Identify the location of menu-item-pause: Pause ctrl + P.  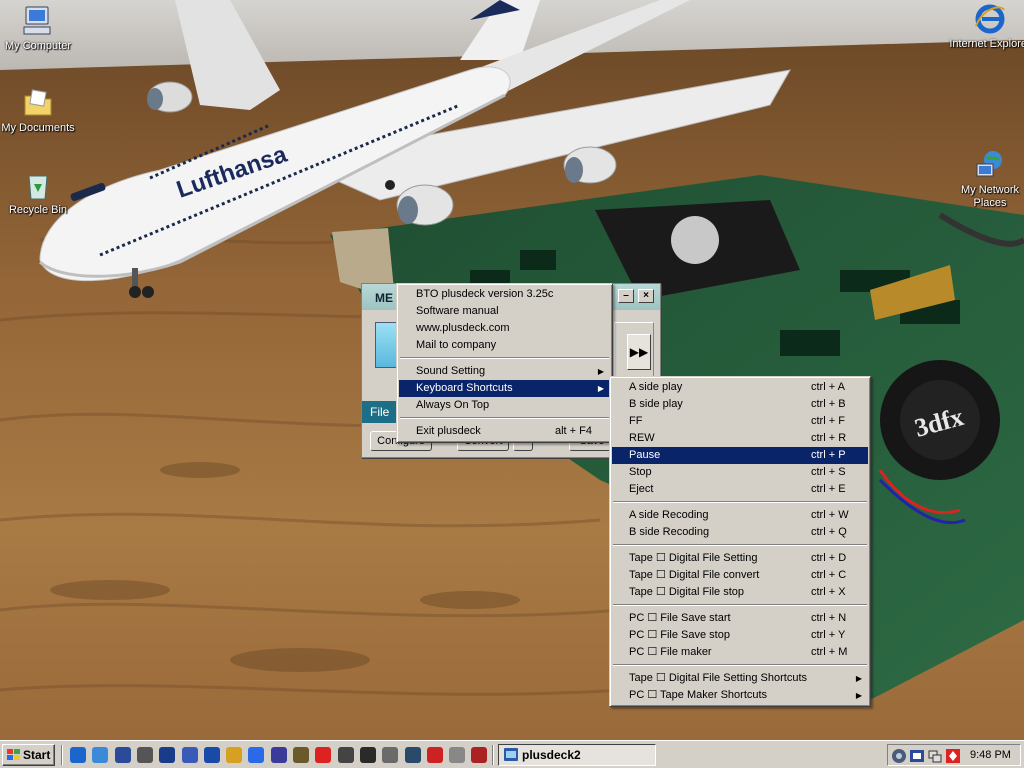
(740, 455).